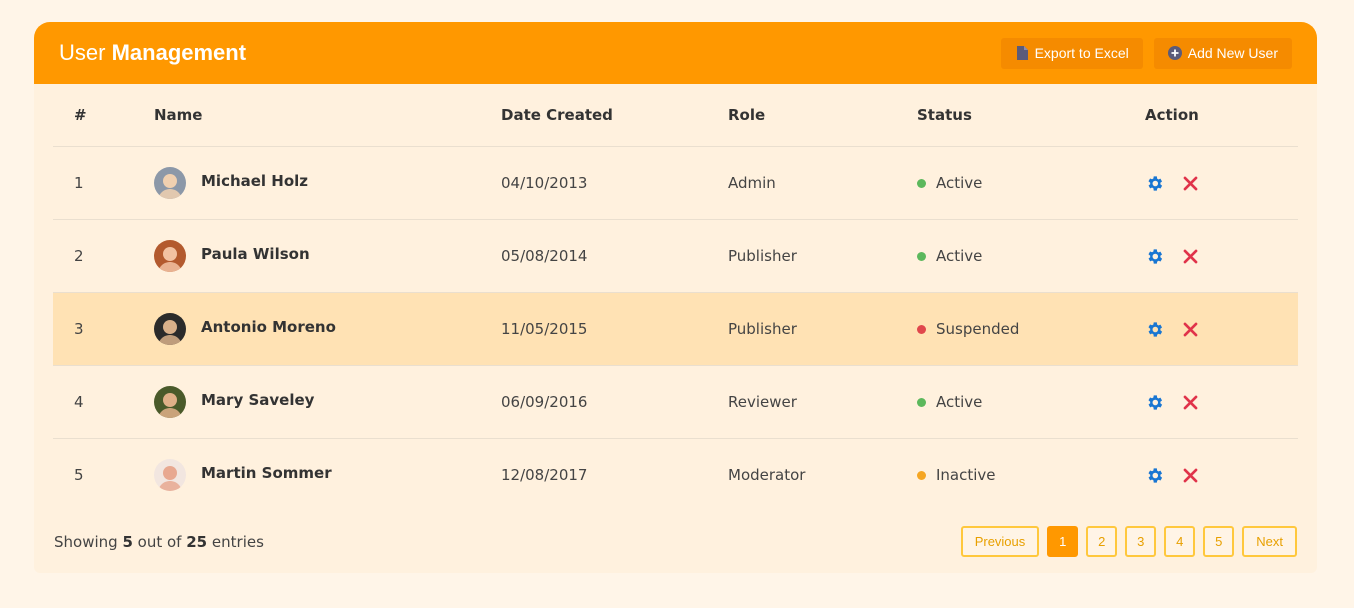 This screenshot has width=1354, height=608. I want to click on user-name: Michael Holz, so click(254, 181).